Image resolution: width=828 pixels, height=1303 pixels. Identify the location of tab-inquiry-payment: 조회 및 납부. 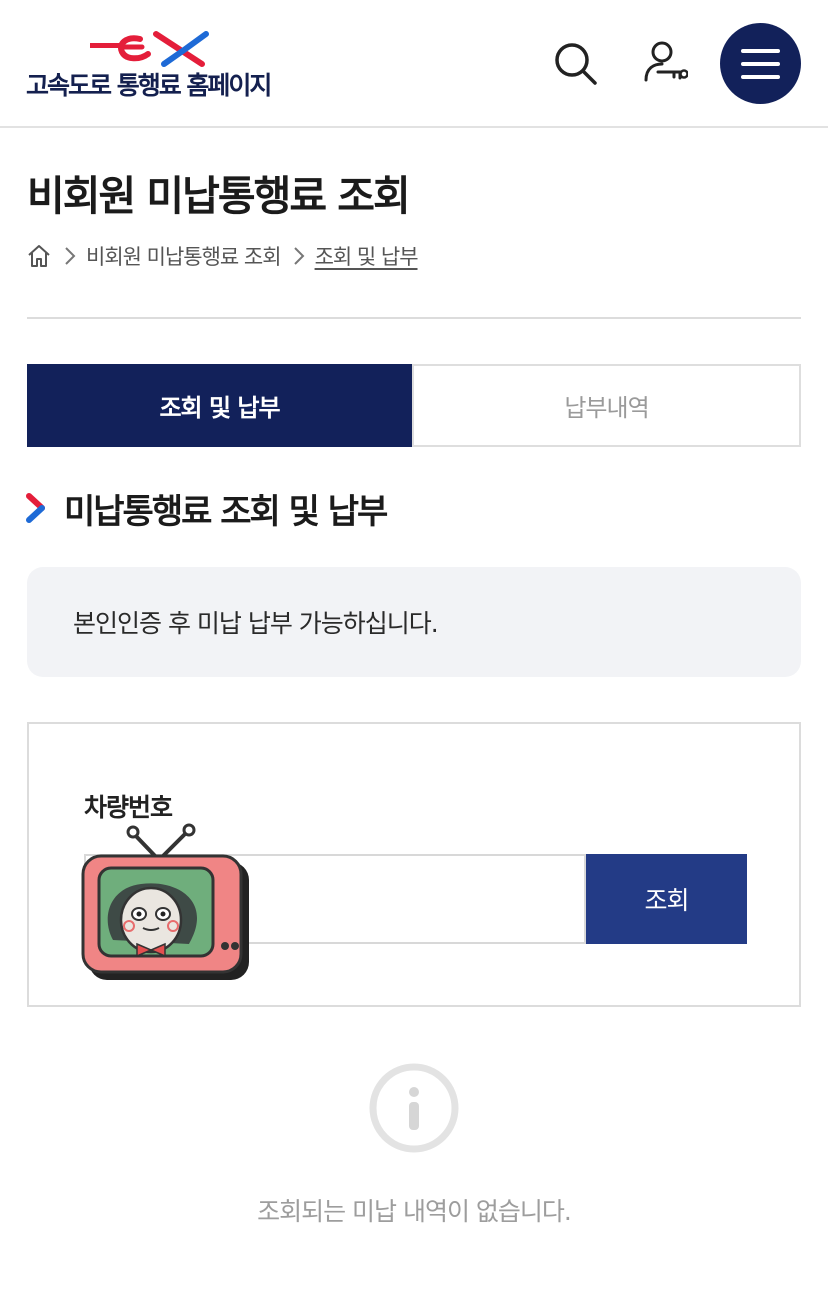
(219, 405).